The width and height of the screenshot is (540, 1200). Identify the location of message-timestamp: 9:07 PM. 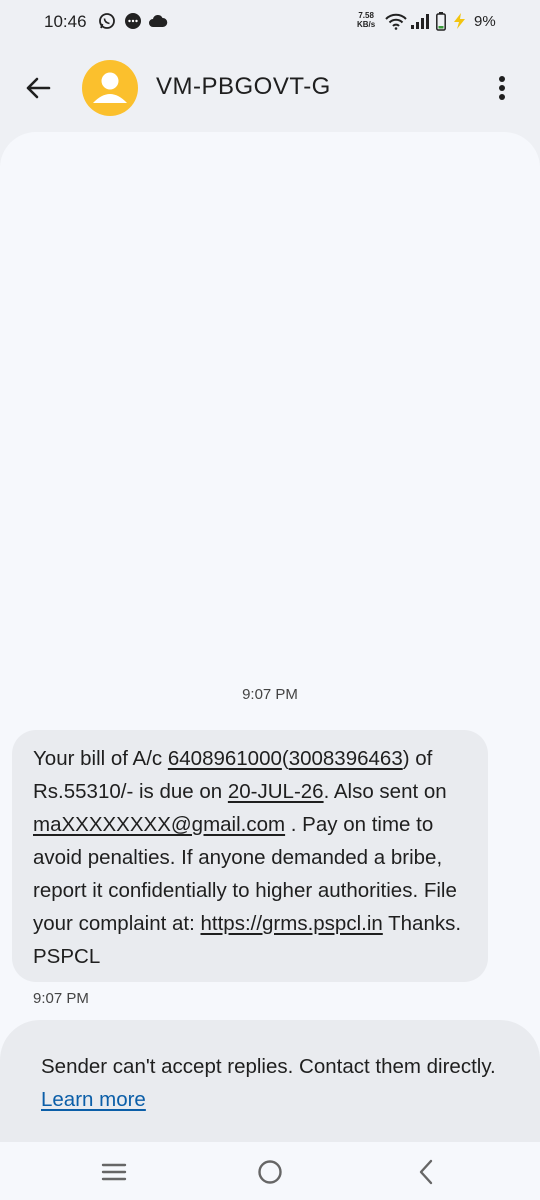
(61, 998).